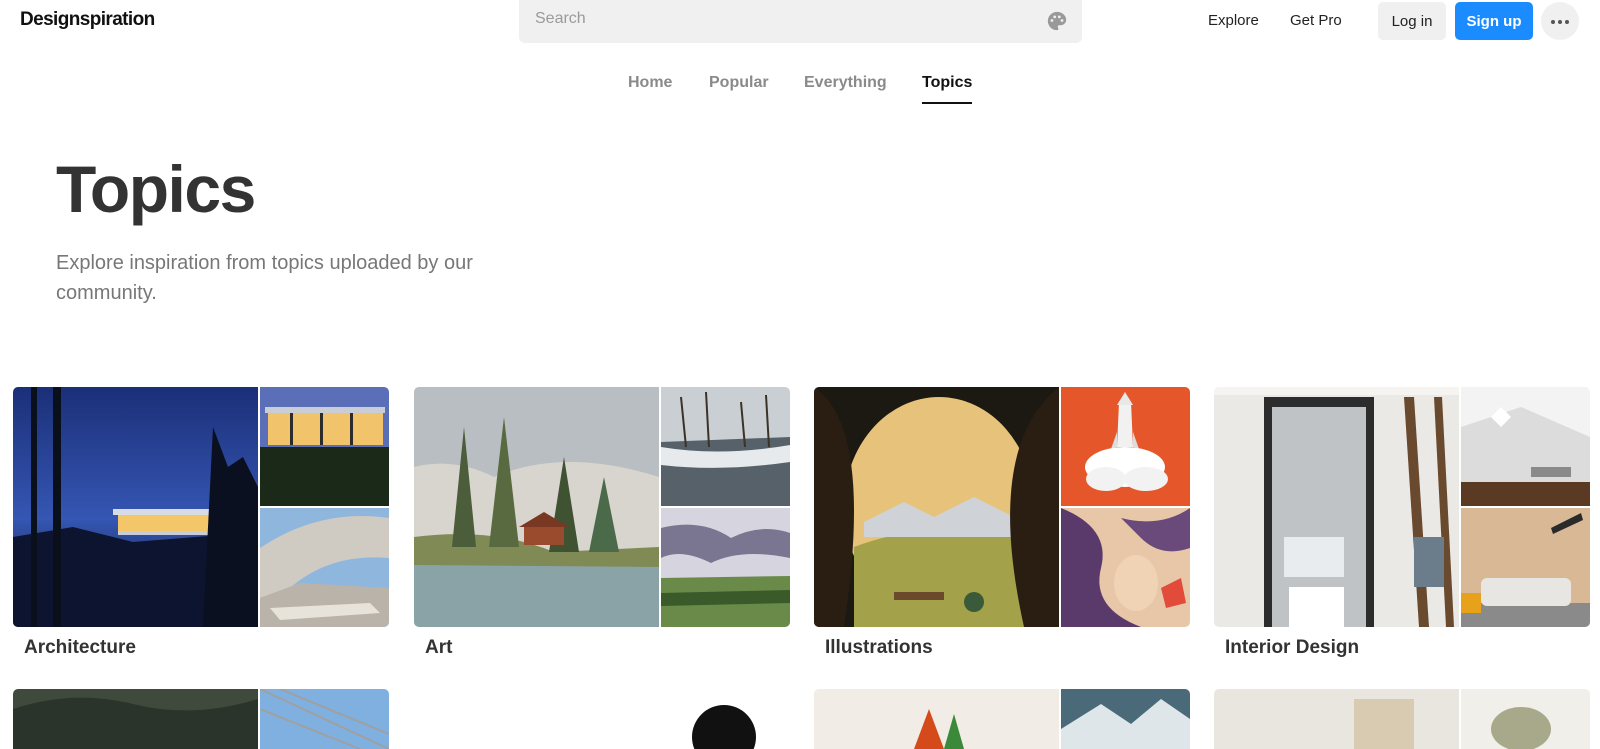 This screenshot has height=749, width=1600. What do you see at coordinates (845, 83) in the screenshot?
I see `tab-everything: Everything` at bounding box center [845, 83].